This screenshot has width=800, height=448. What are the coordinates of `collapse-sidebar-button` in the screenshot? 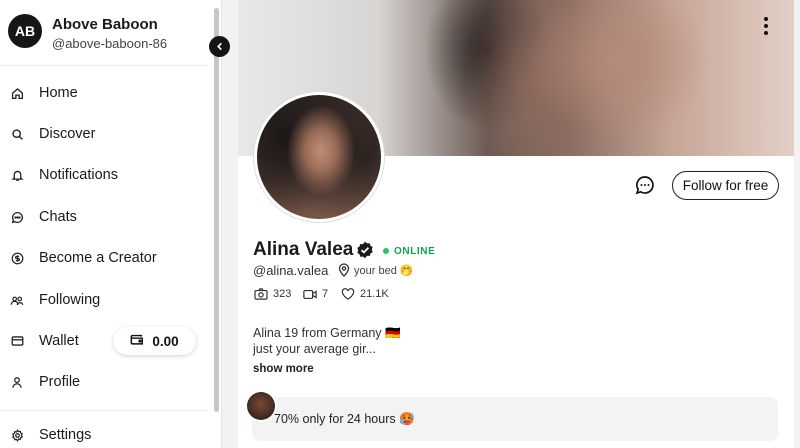 It's located at (219, 46).